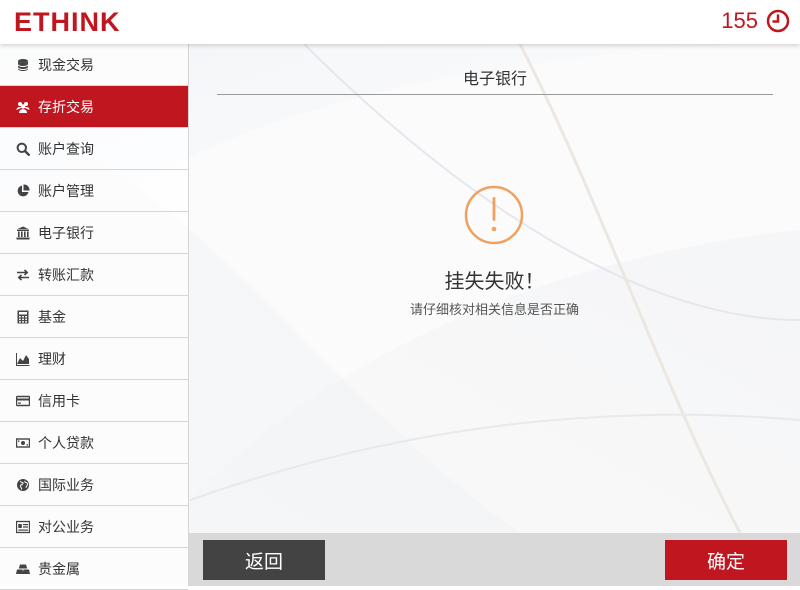 This screenshot has height=590, width=800. I want to click on back-button: 返回, so click(264, 560).